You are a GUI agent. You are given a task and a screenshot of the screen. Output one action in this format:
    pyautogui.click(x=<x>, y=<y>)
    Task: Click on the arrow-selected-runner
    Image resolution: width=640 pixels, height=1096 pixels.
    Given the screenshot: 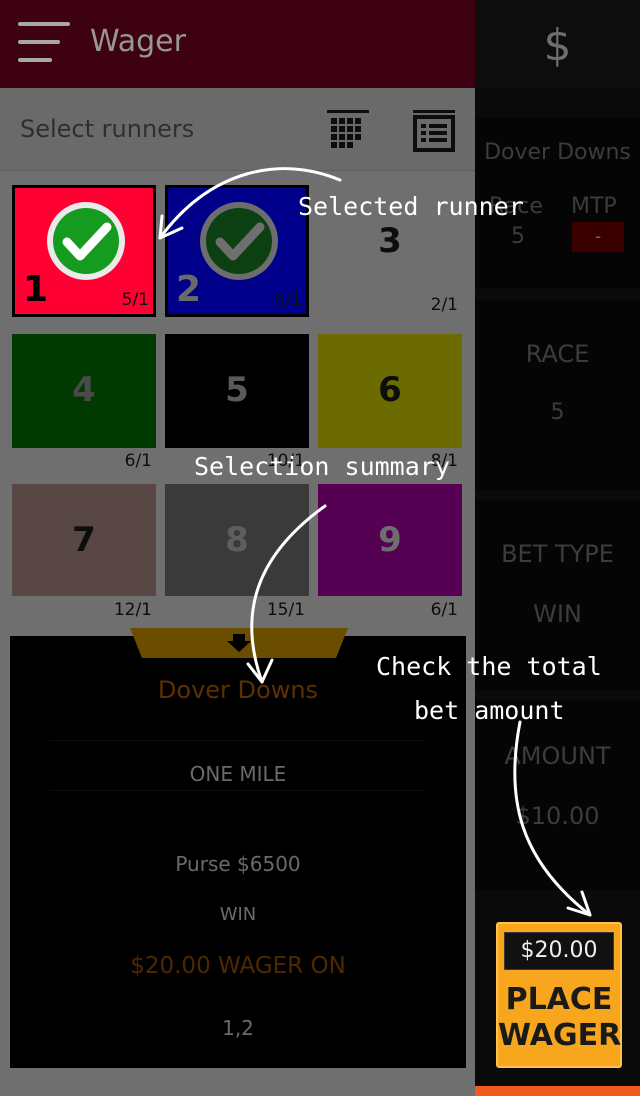 What is the action you would take?
    pyautogui.click(x=250, y=203)
    